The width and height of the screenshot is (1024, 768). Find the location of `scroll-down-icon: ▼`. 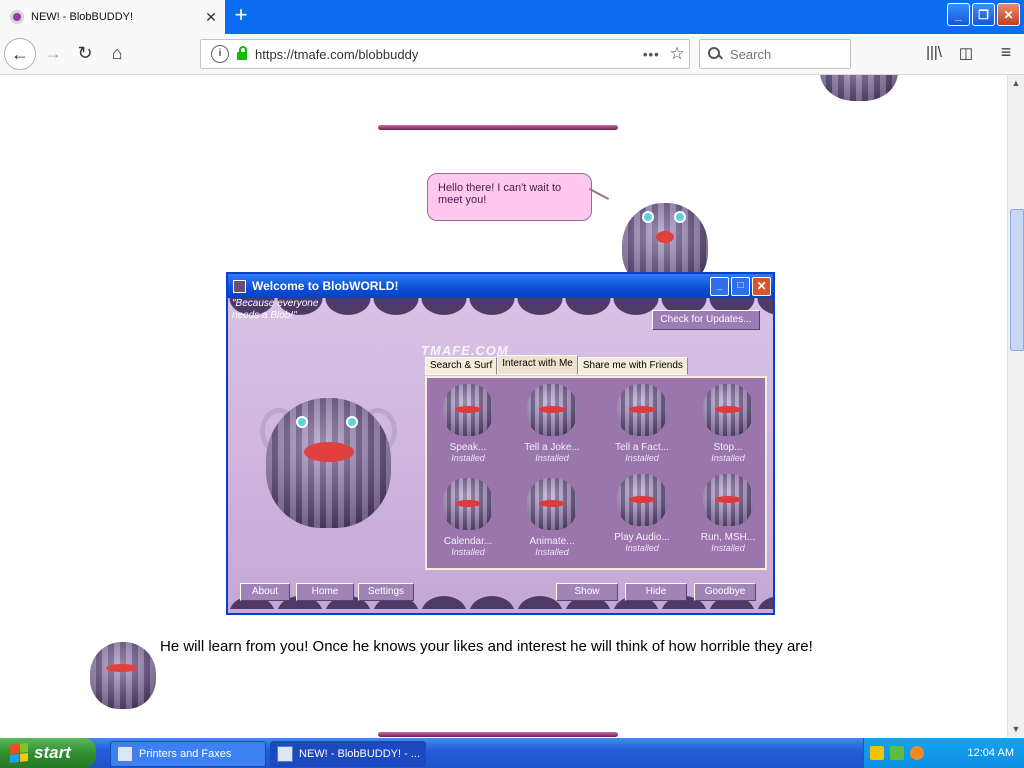

scroll-down-icon: ▼ is located at coordinates (1016, 729).